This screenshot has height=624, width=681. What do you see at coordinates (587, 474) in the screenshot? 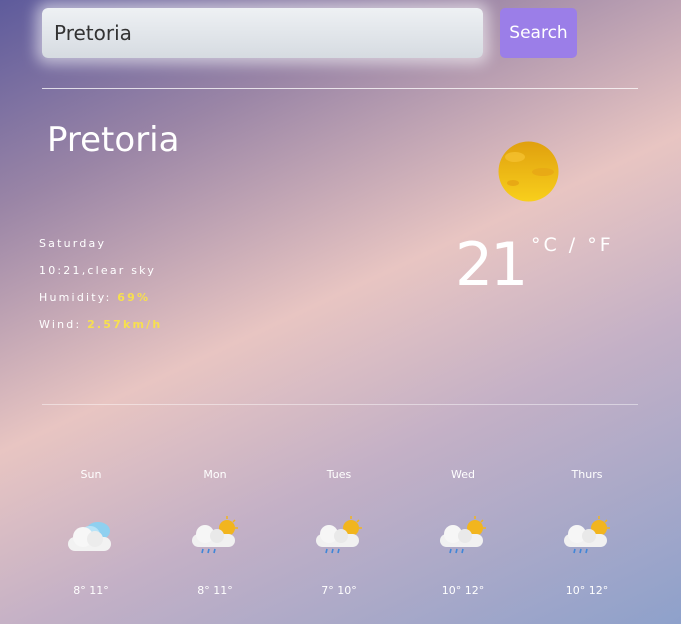
I see `forecast-day-name: Thurs` at bounding box center [587, 474].